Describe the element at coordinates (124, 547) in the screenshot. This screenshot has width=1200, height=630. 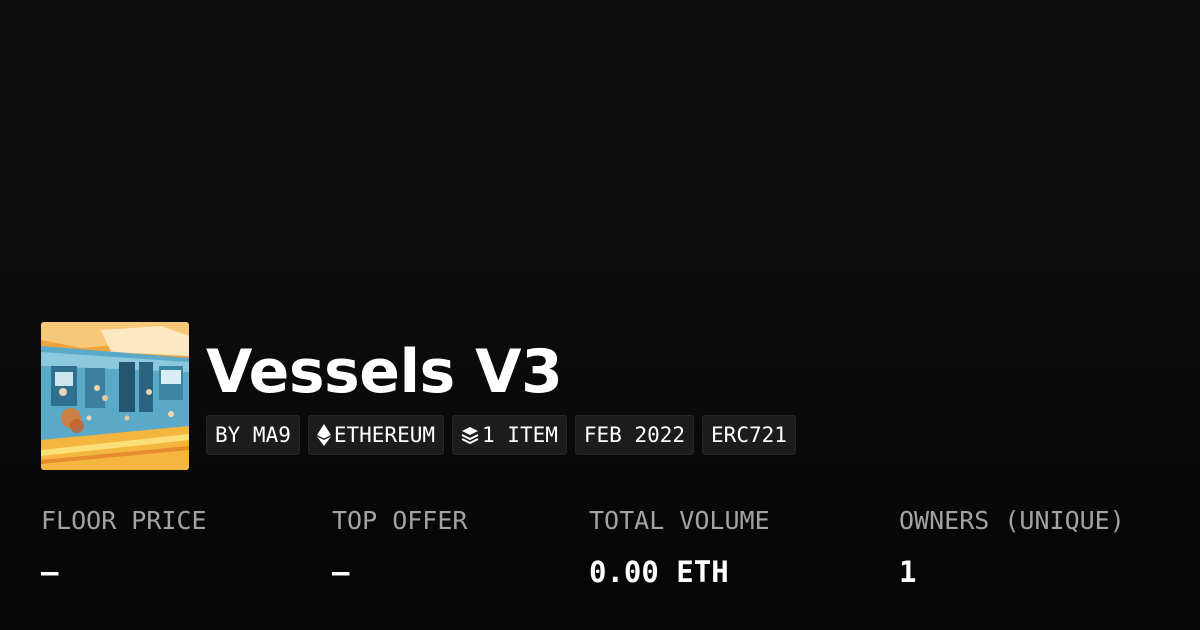
I see `floor-price-stat: FLOOR PRICE –` at that location.